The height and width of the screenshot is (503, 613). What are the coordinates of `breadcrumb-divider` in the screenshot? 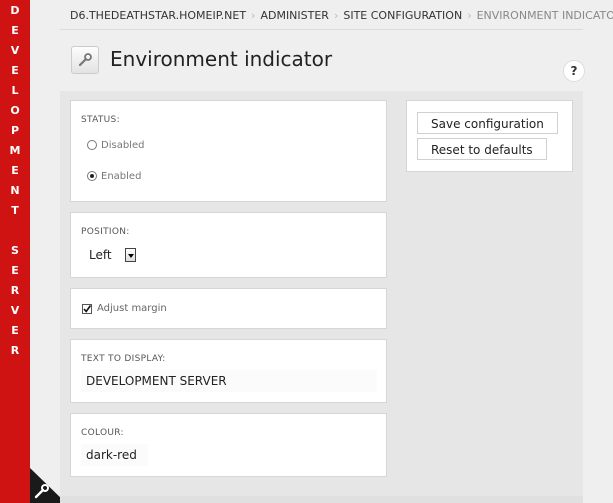 It's located at (321, 29).